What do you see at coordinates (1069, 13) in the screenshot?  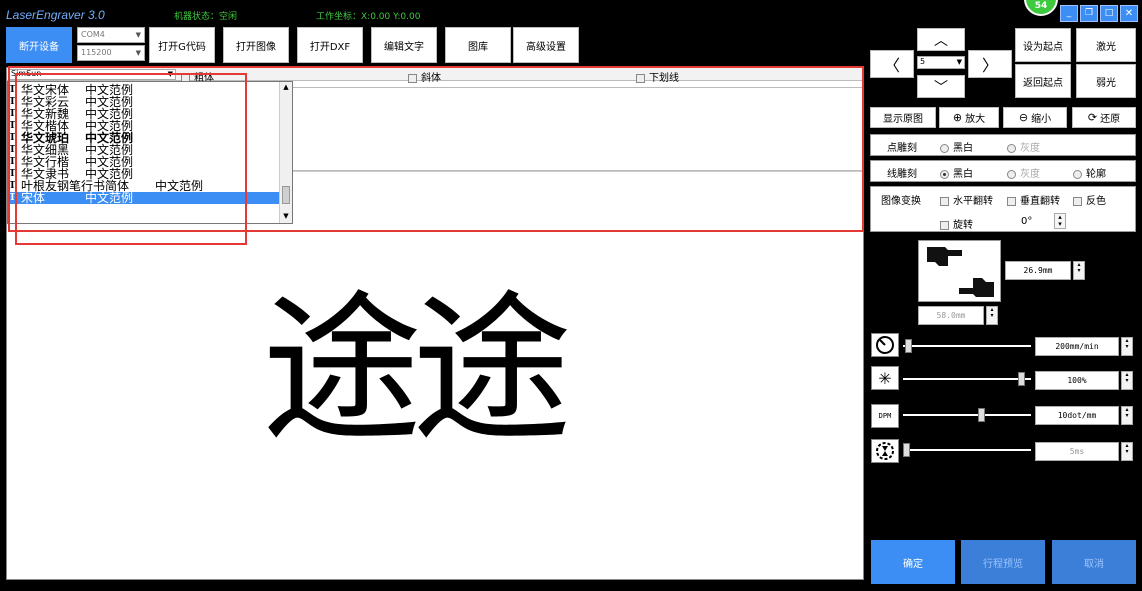 I see `minimize-button: _` at bounding box center [1069, 13].